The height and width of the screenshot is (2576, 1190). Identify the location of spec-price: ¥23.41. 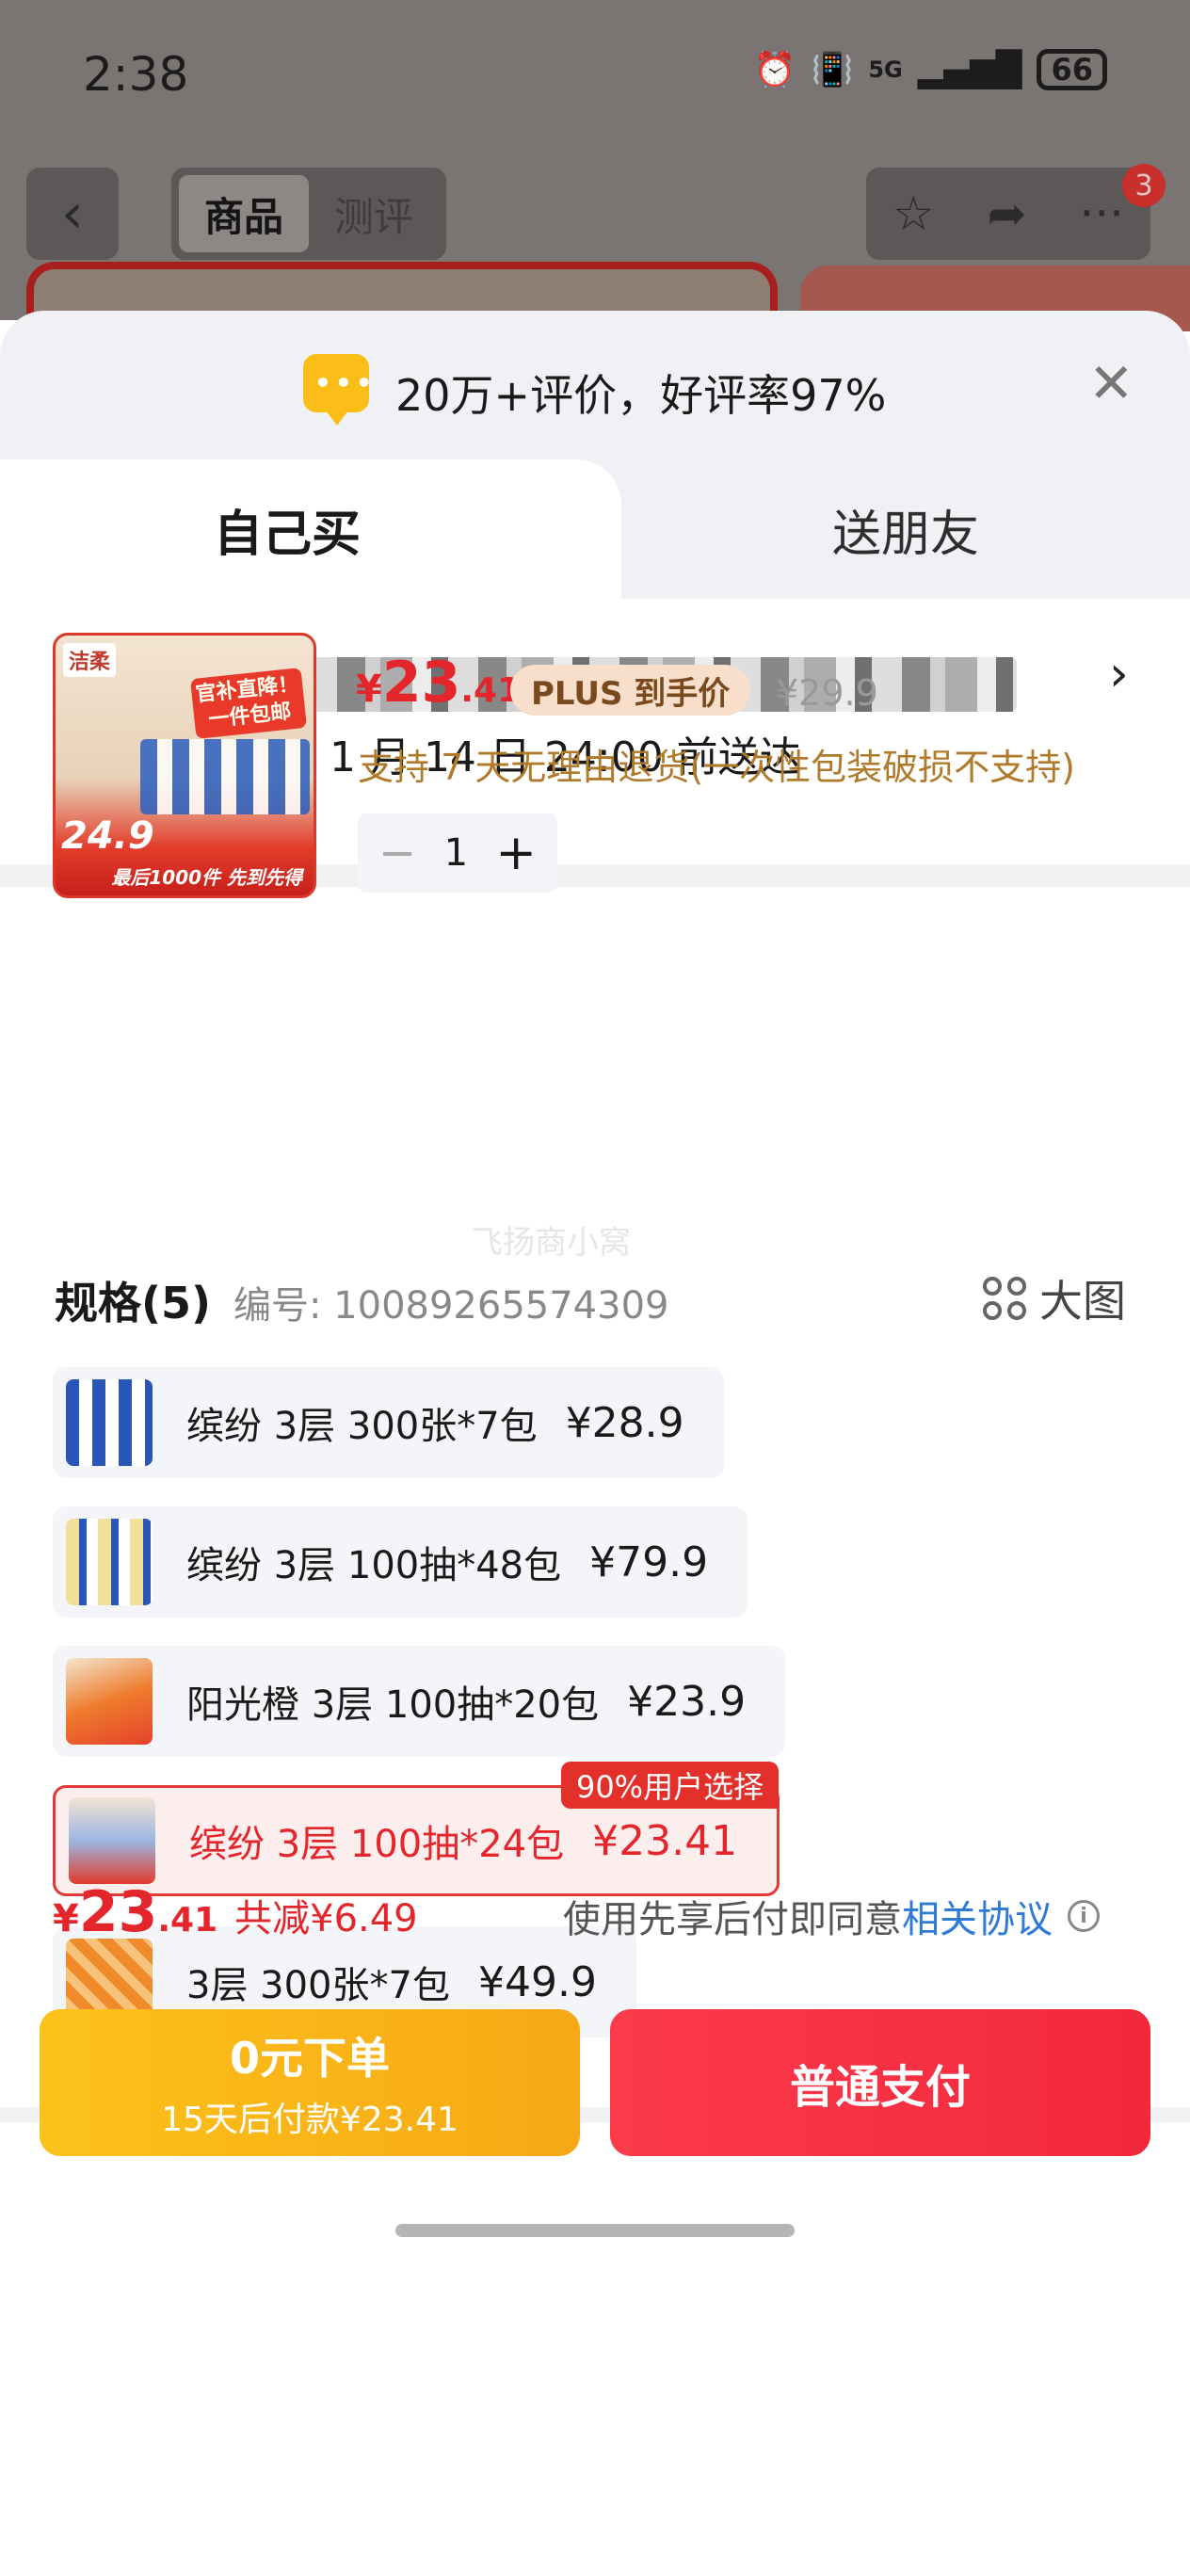
(665, 1840).